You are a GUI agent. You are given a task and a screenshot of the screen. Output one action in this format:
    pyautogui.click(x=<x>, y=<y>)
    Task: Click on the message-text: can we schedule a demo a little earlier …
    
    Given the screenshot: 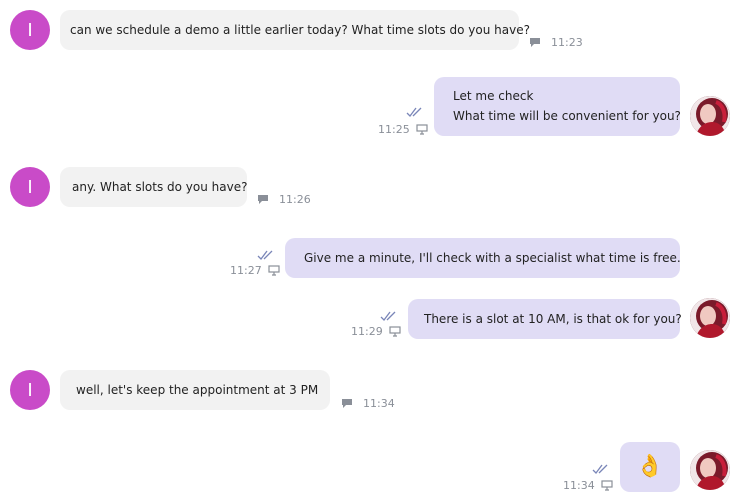 What is the action you would take?
    pyautogui.click(x=300, y=30)
    